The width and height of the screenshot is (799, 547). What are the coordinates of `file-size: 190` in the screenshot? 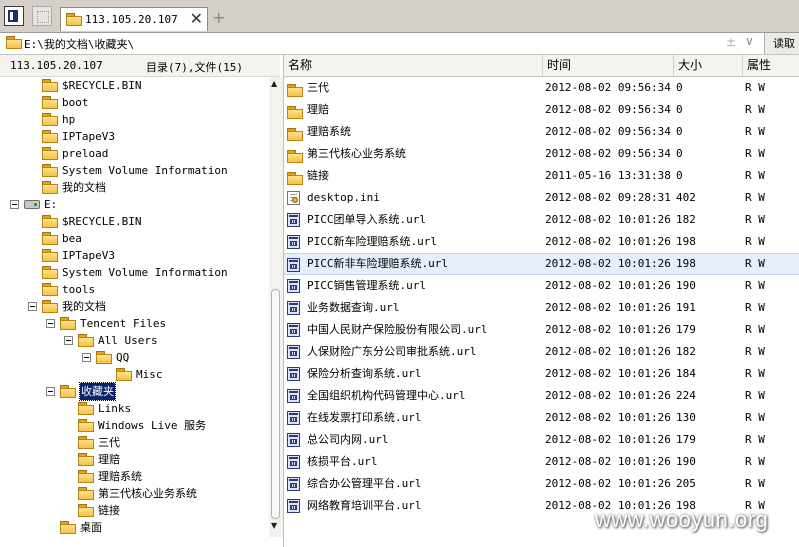 It's located at (686, 285).